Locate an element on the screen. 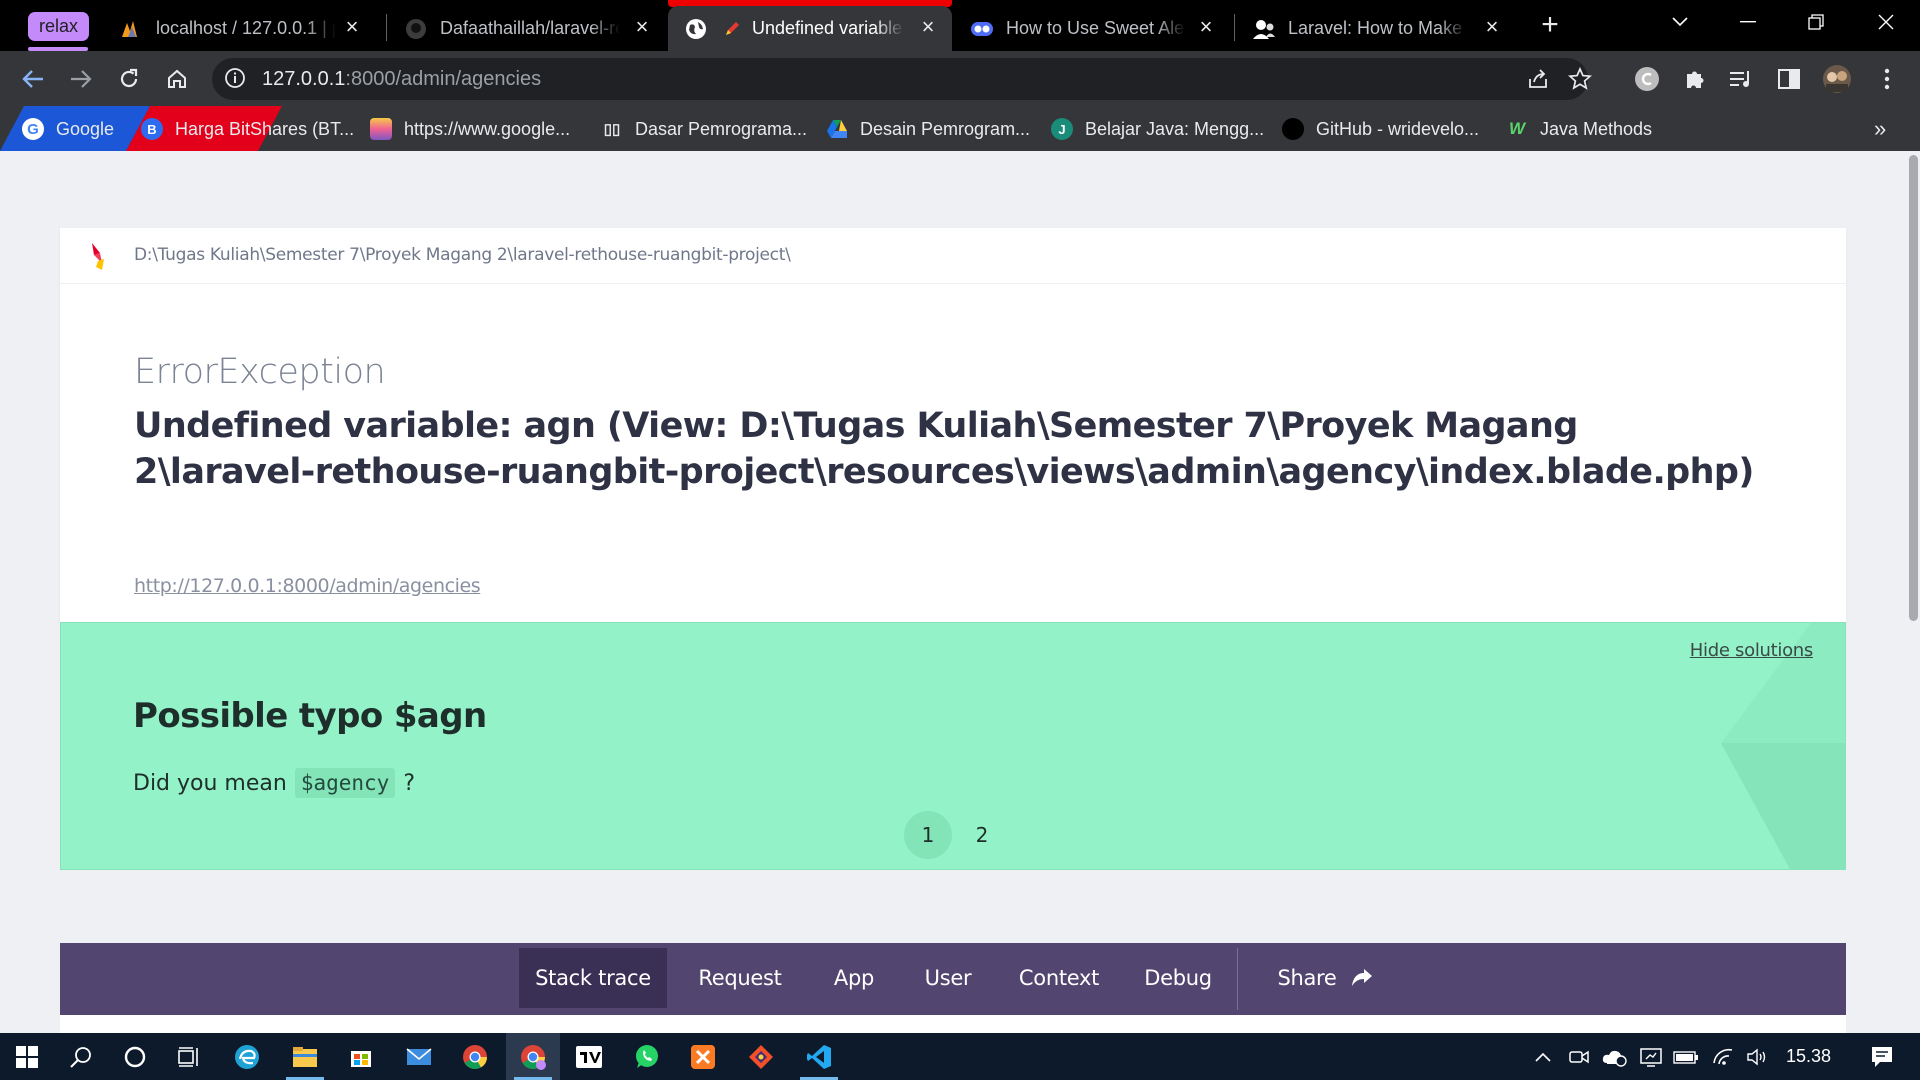  mail-icon is located at coordinates (419, 1056).